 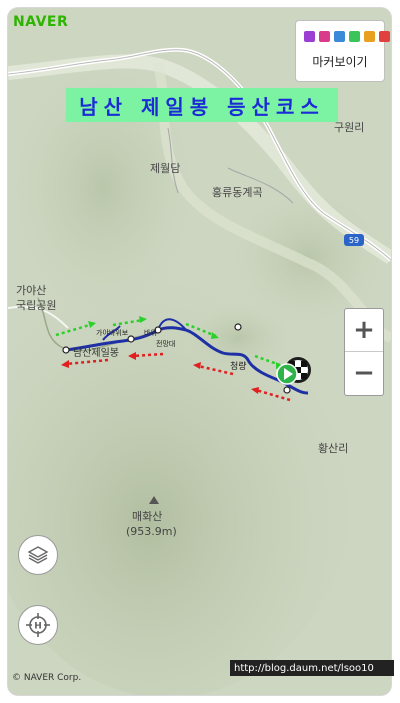 What do you see at coordinates (312, 668) in the screenshot?
I see `blog-watermark: http://blog.daum.net/lsoo10` at bounding box center [312, 668].